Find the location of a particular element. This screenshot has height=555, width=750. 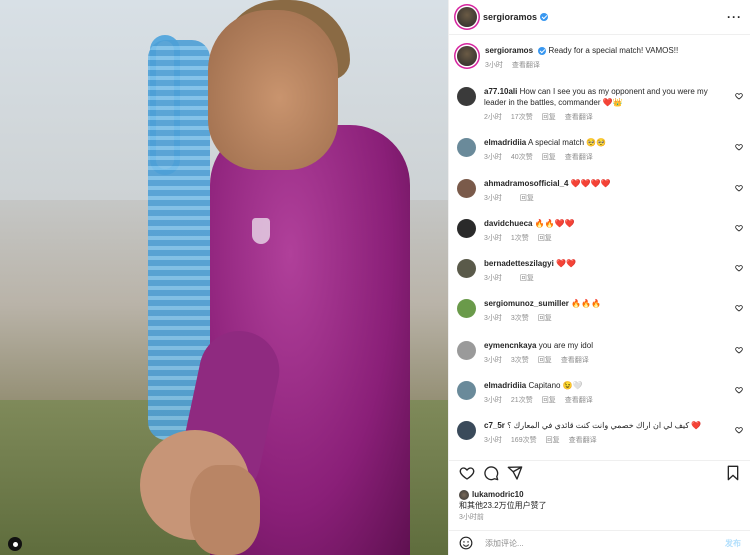

tagged-users-icon is located at coordinates (15, 544).